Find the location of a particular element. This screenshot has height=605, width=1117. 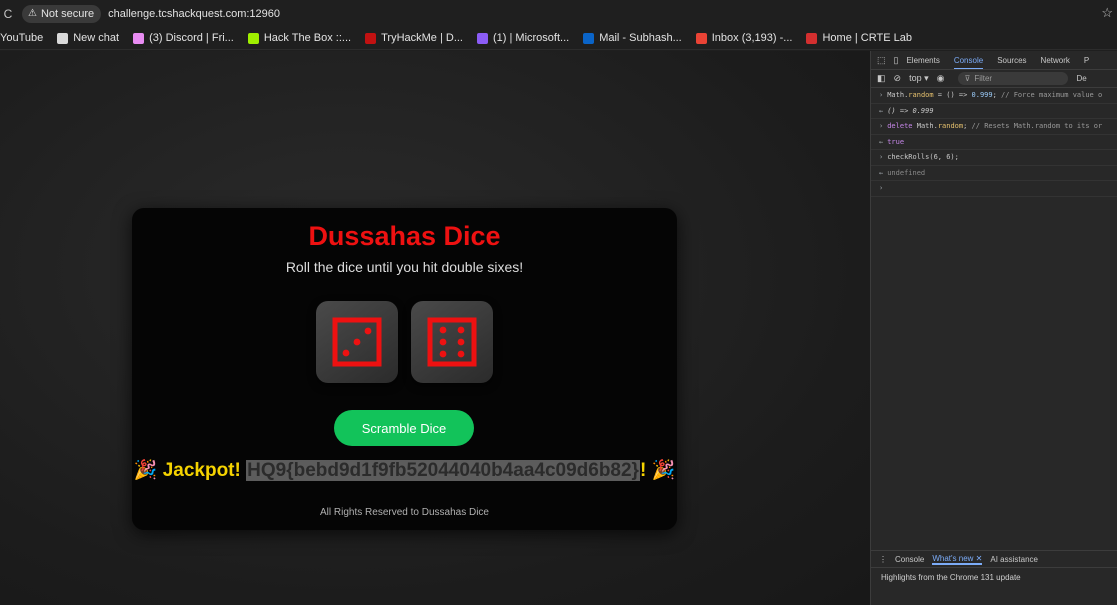

context-selector: top ▾ is located at coordinates (919, 78).